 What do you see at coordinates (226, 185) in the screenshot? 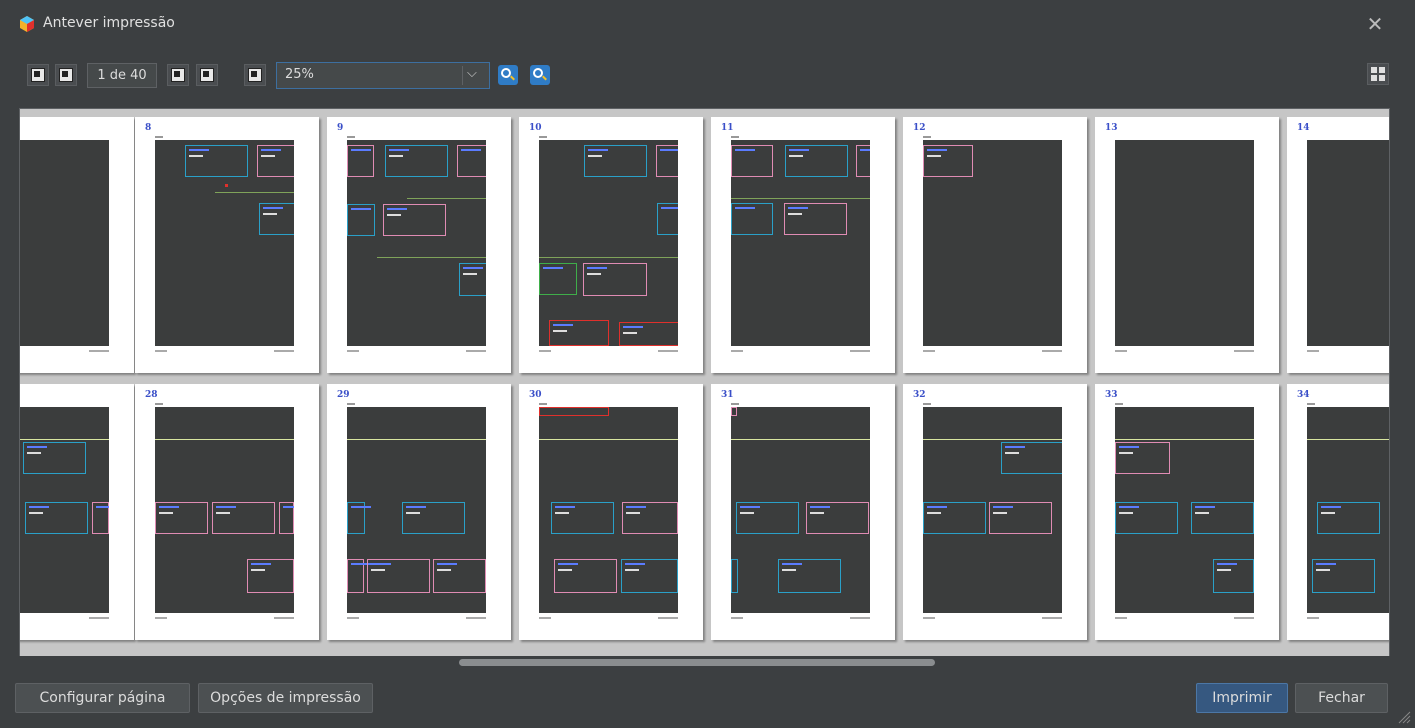
I see `connector-dot` at bounding box center [226, 185].